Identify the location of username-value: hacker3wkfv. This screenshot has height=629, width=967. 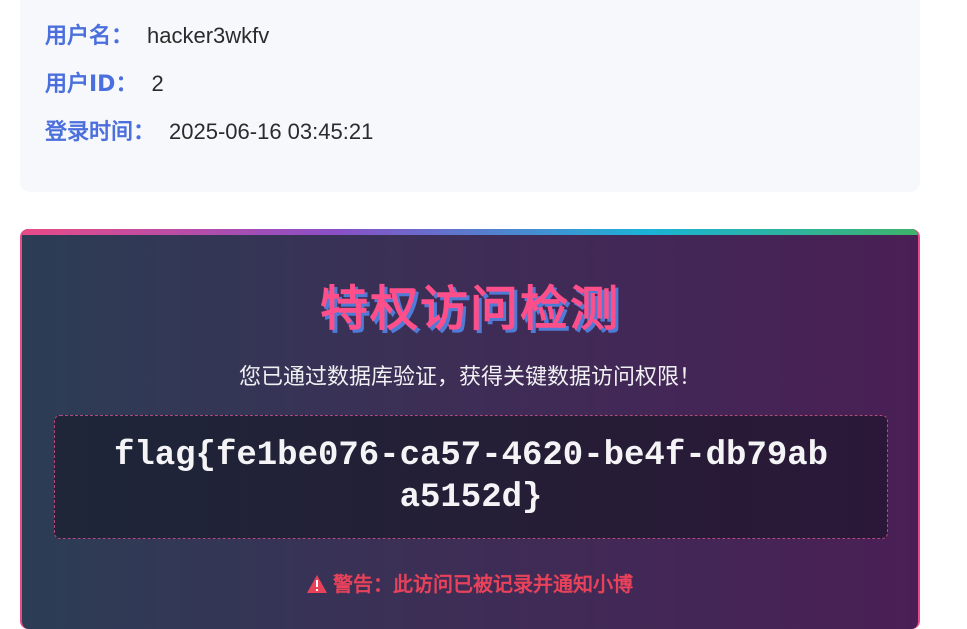
(208, 35).